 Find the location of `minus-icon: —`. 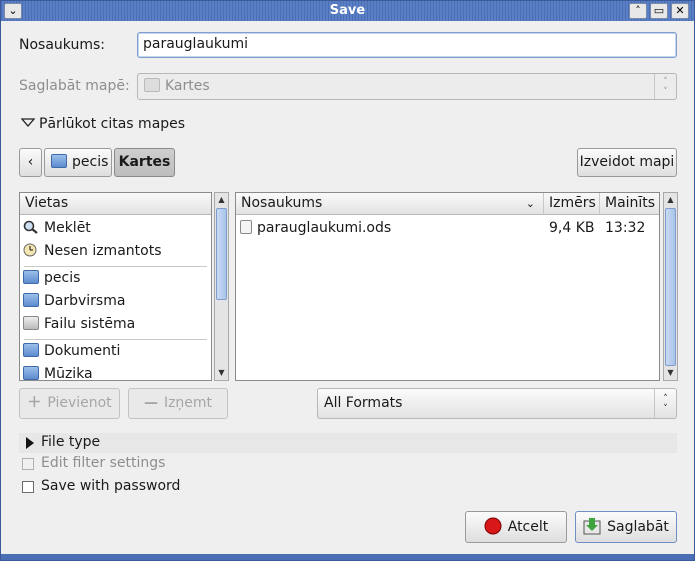

minus-icon: — is located at coordinates (150, 403).